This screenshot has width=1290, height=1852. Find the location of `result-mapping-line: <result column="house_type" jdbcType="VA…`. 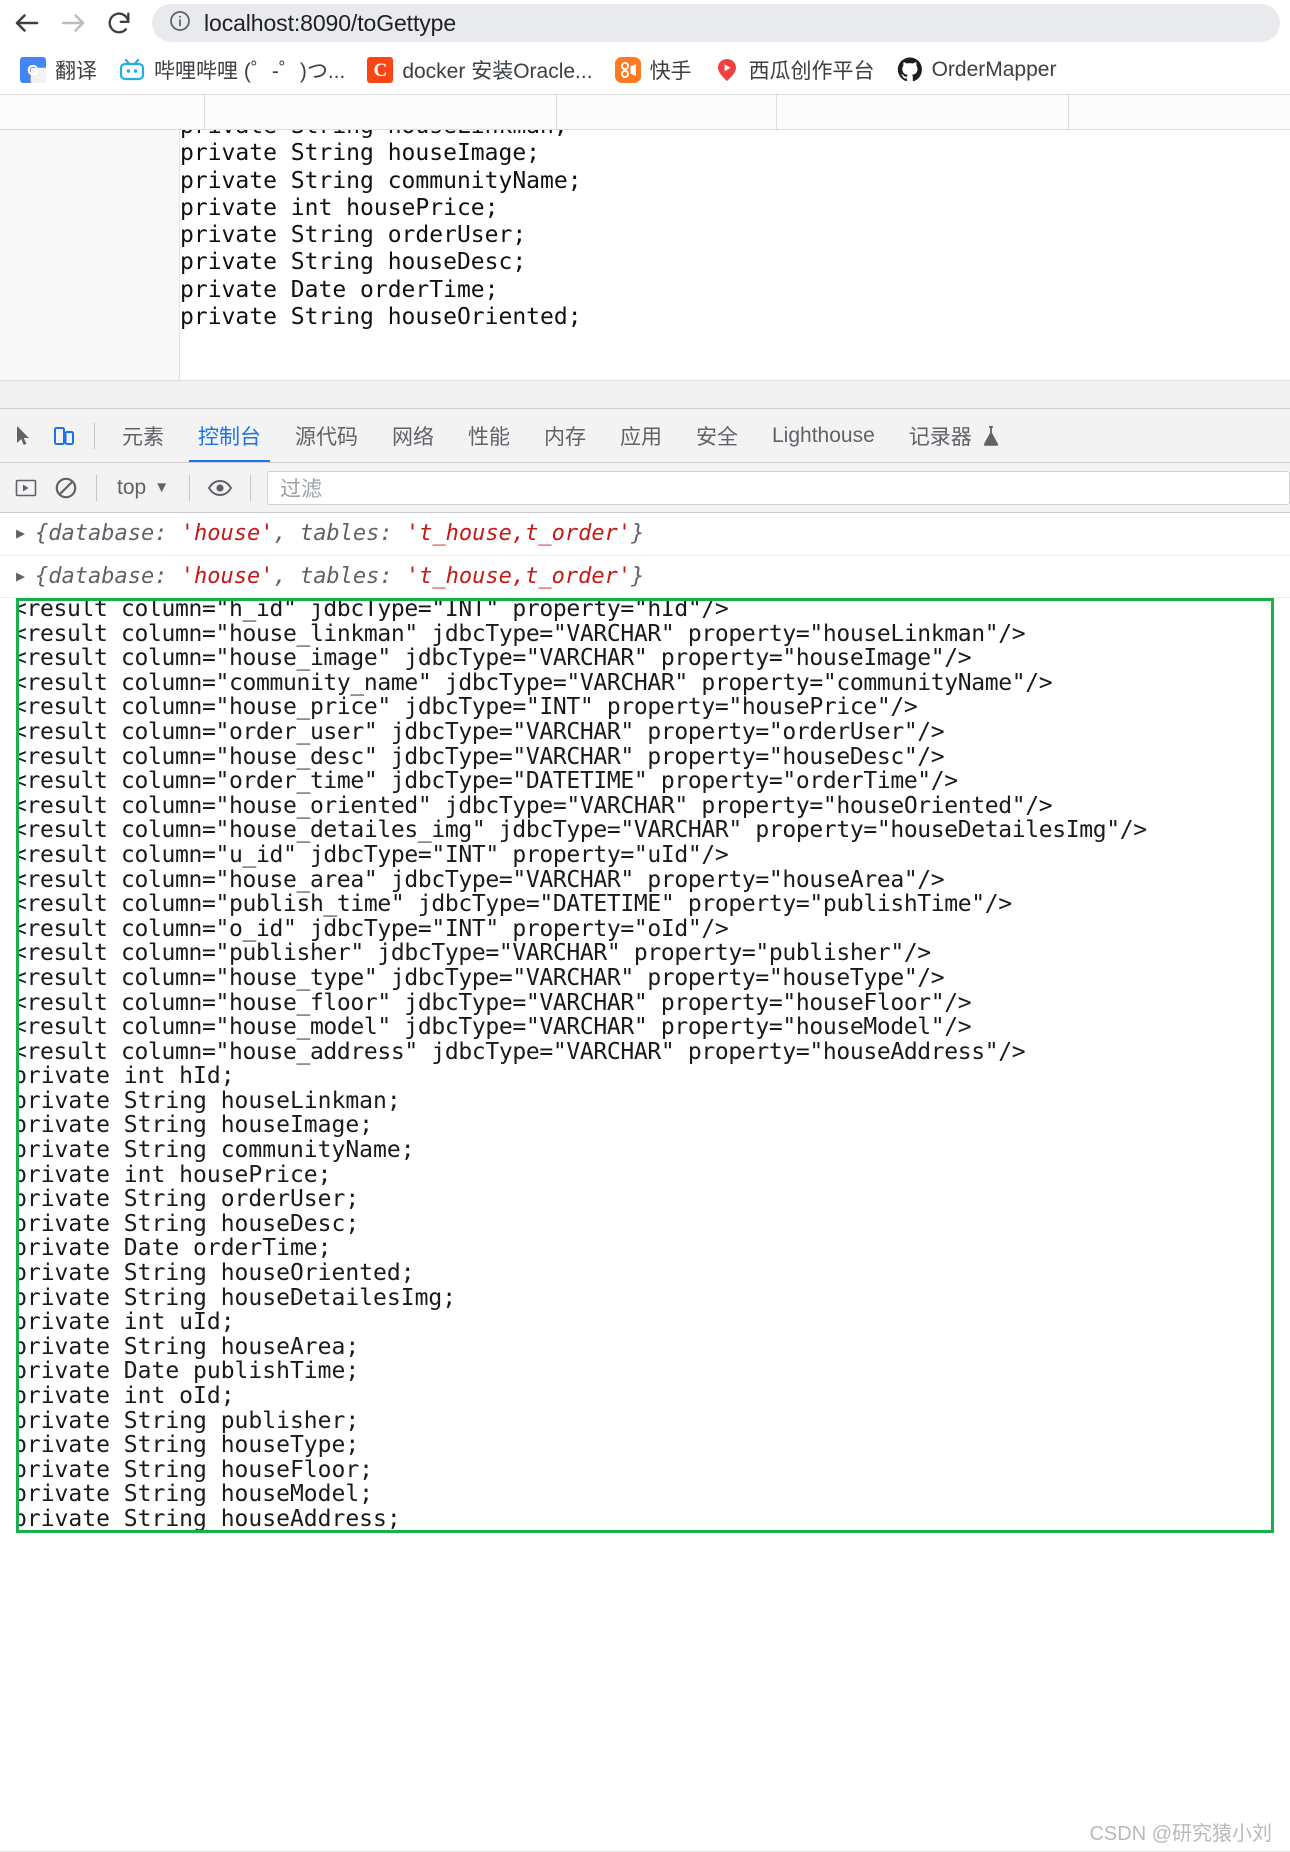

result-mapping-line: <result column="house_type" jdbcType="VA… is located at coordinates (480, 977).